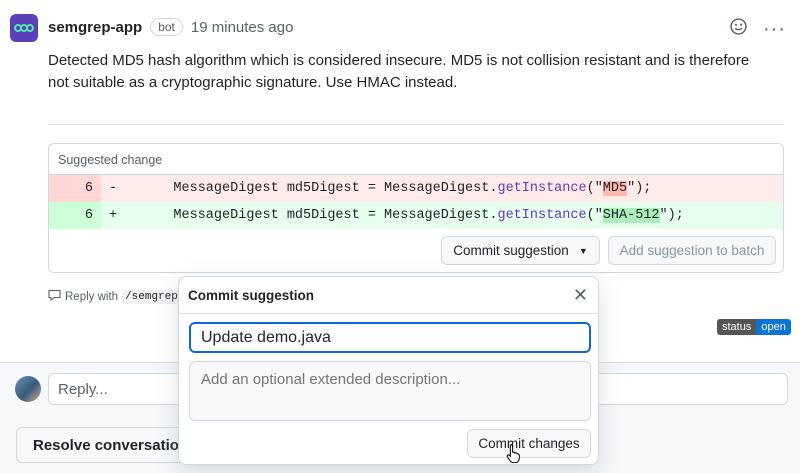  I want to click on status-key: status, so click(737, 327).